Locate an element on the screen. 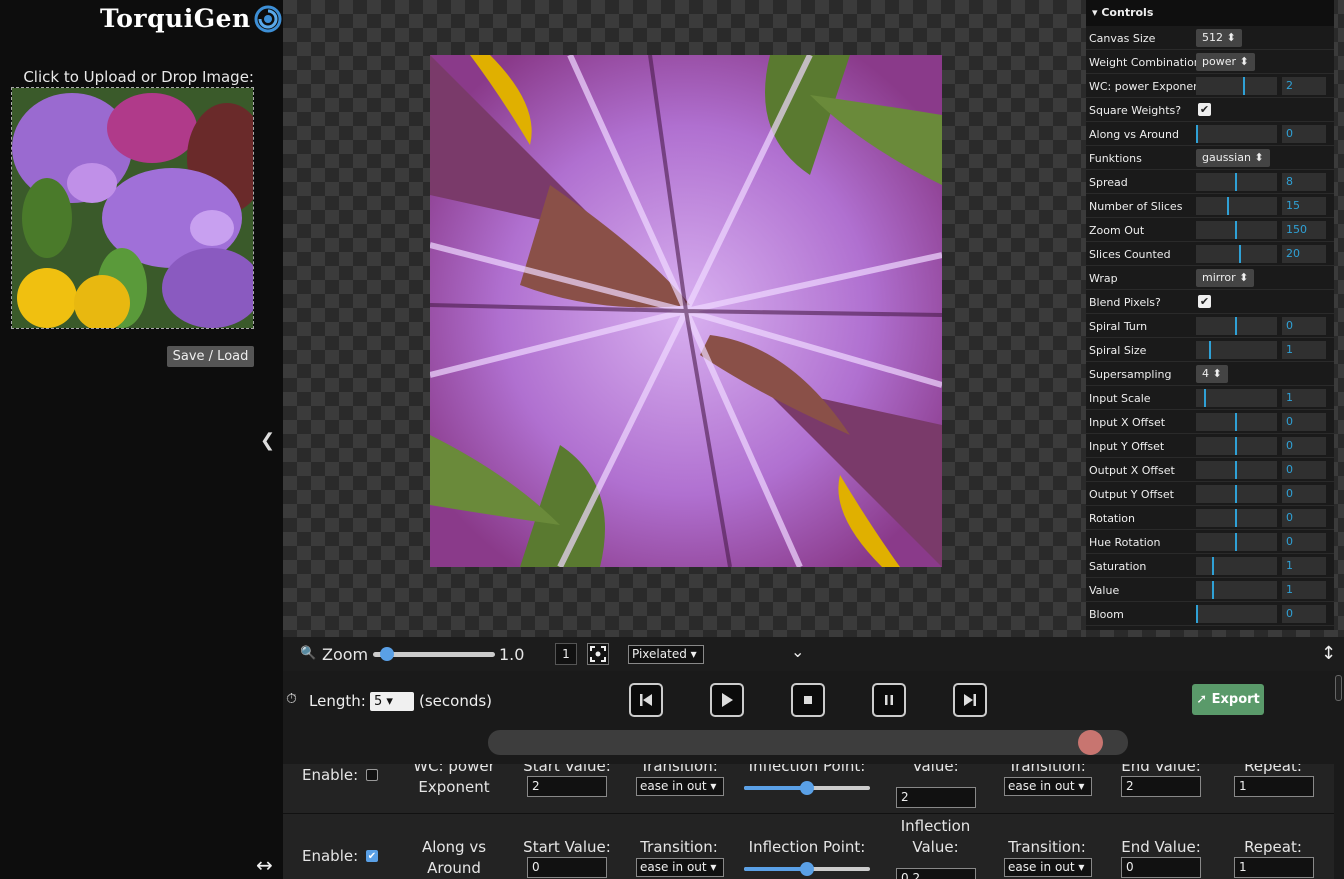 The image size is (1344, 879). chevron-left-icon: ❮ is located at coordinates (267, 440).